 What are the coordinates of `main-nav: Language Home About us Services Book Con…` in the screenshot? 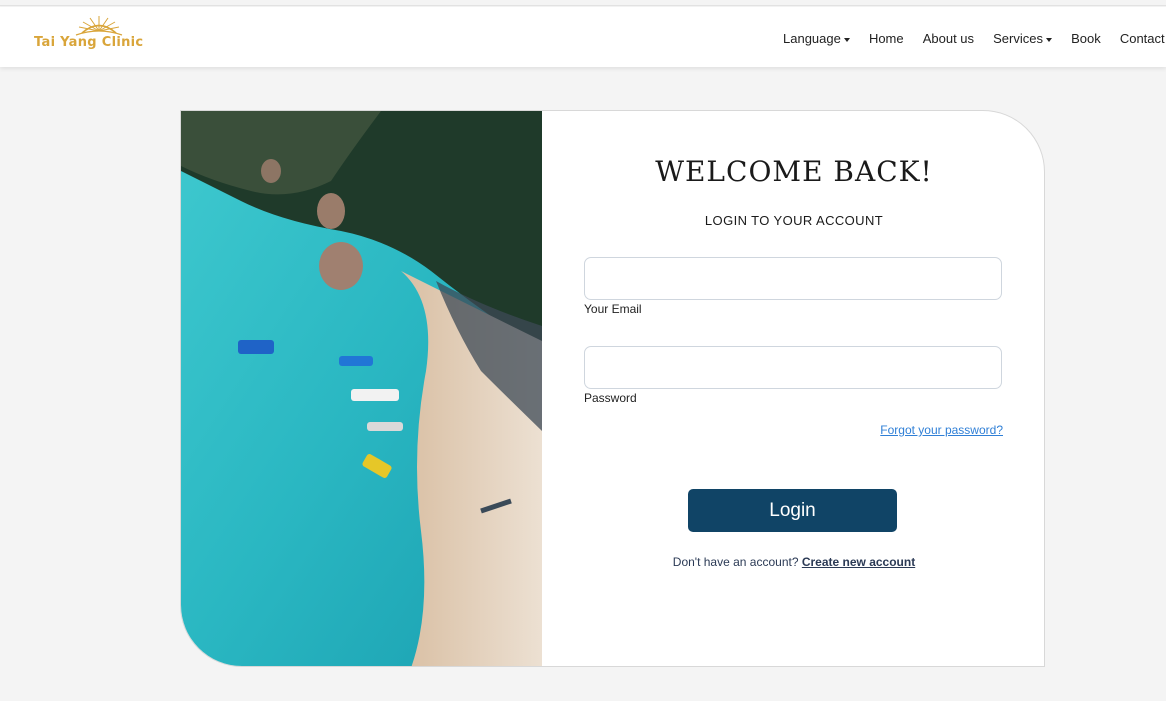 It's located at (974, 38).